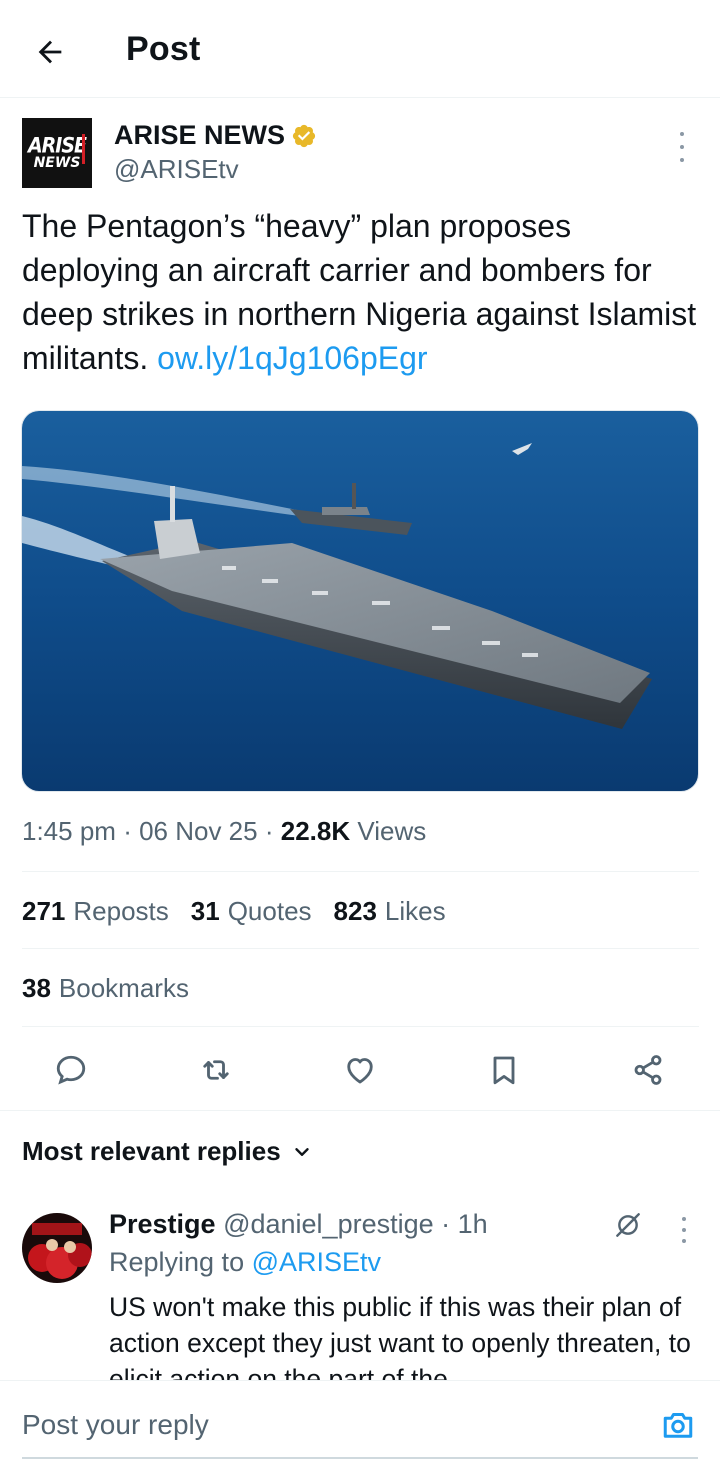  I want to click on post-author: ARISE NEWS ARISE NEWS @ARISEtv, so click(360, 158).